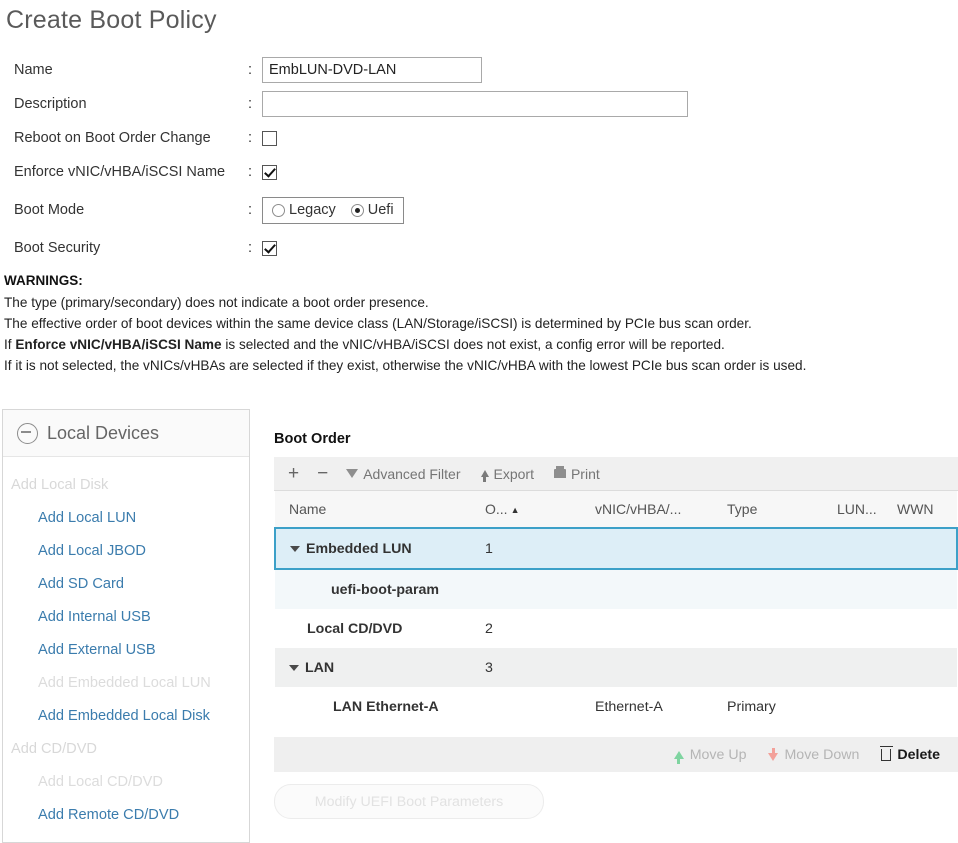 The height and width of the screenshot is (843, 958). Describe the element at coordinates (486, 70) in the screenshot. I see `form-row-name: Name :` at that location.